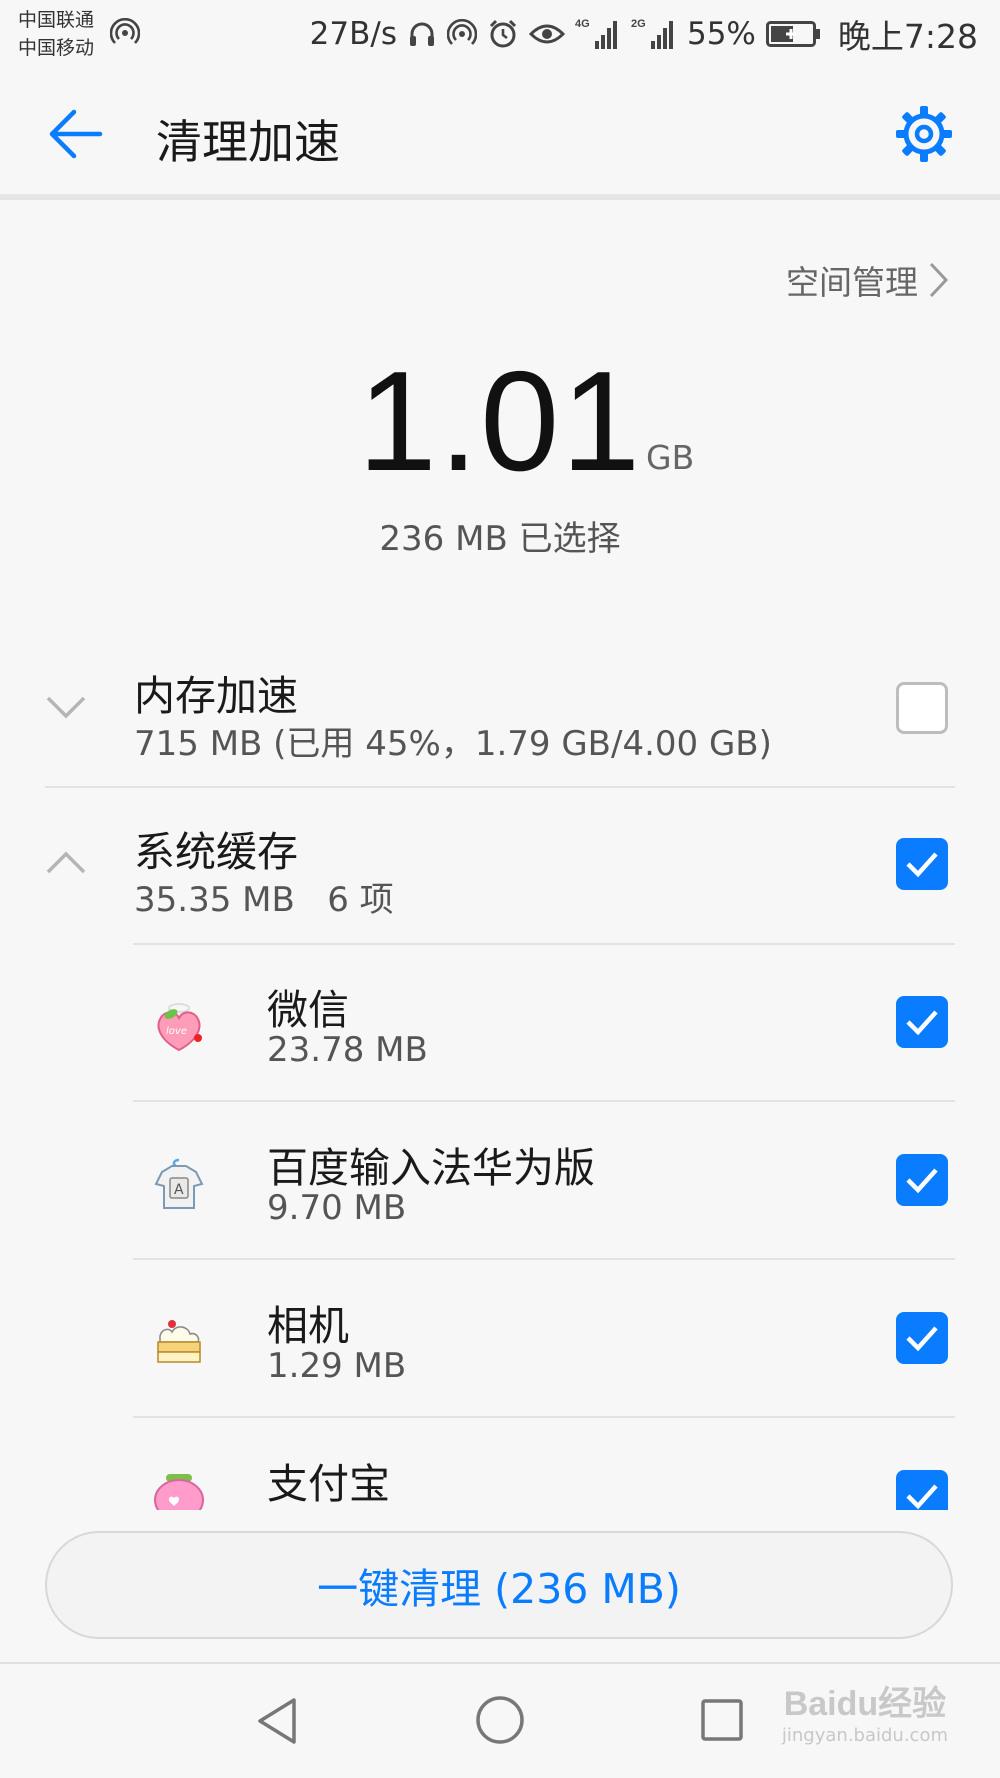  Describe the element at coordinates (939, 280) in the screenshot. I see `chevron-right-icon` at that location.